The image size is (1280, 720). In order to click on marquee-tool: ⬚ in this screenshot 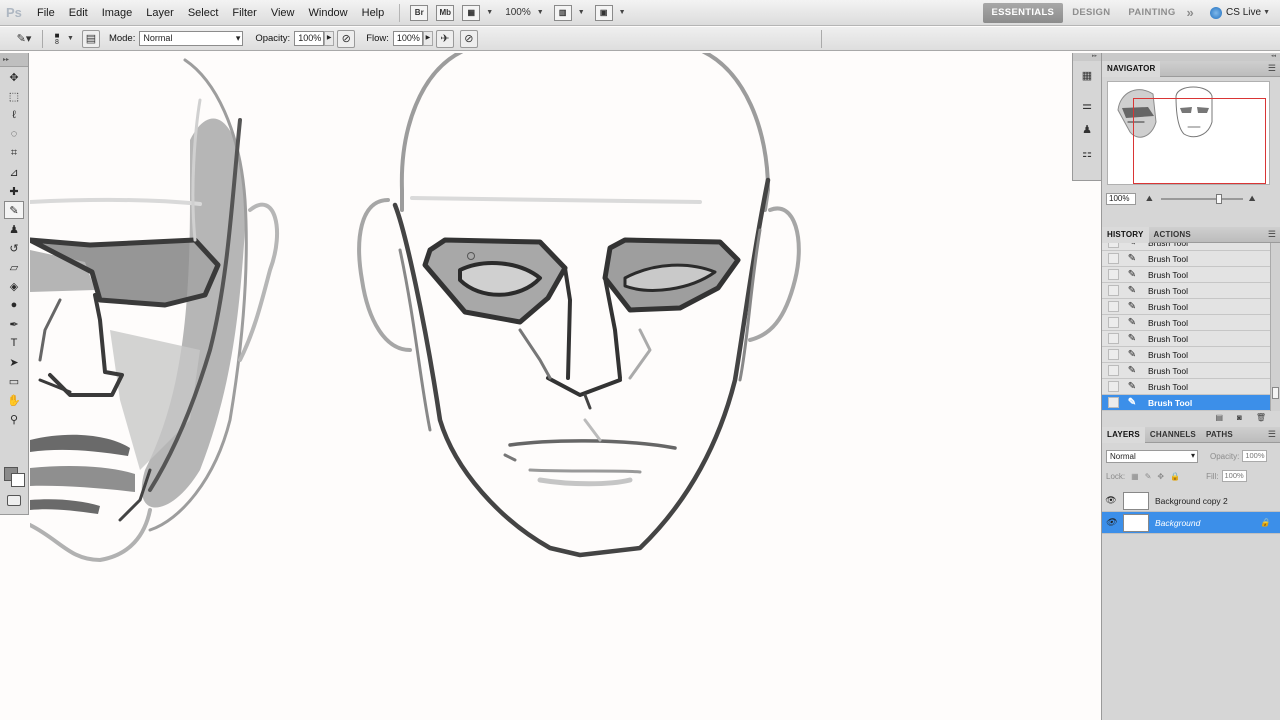, I will do `click(14, 96)`.